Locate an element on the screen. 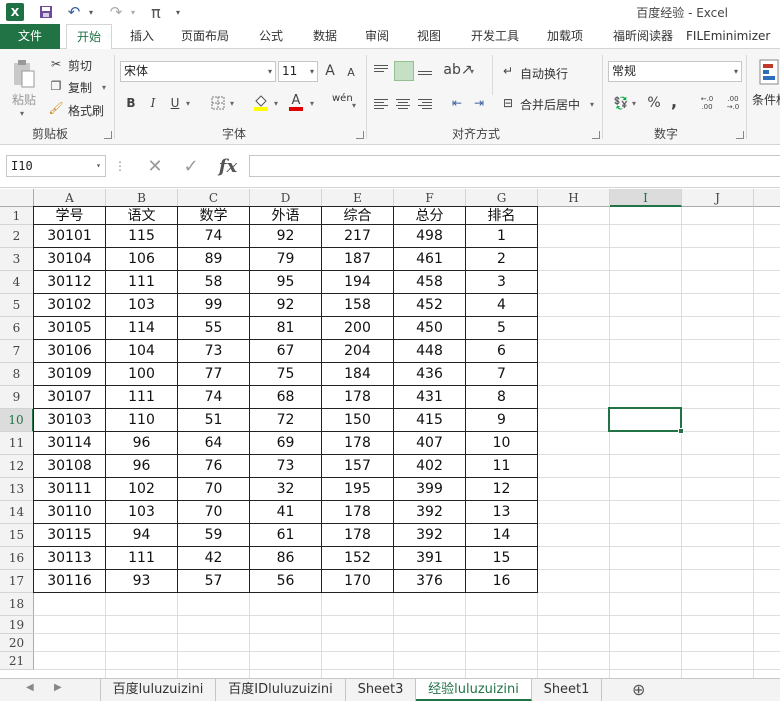 The height and width of the screenshot is (701, 780). table-cell: 30111 is located at coordinates (69, 489).